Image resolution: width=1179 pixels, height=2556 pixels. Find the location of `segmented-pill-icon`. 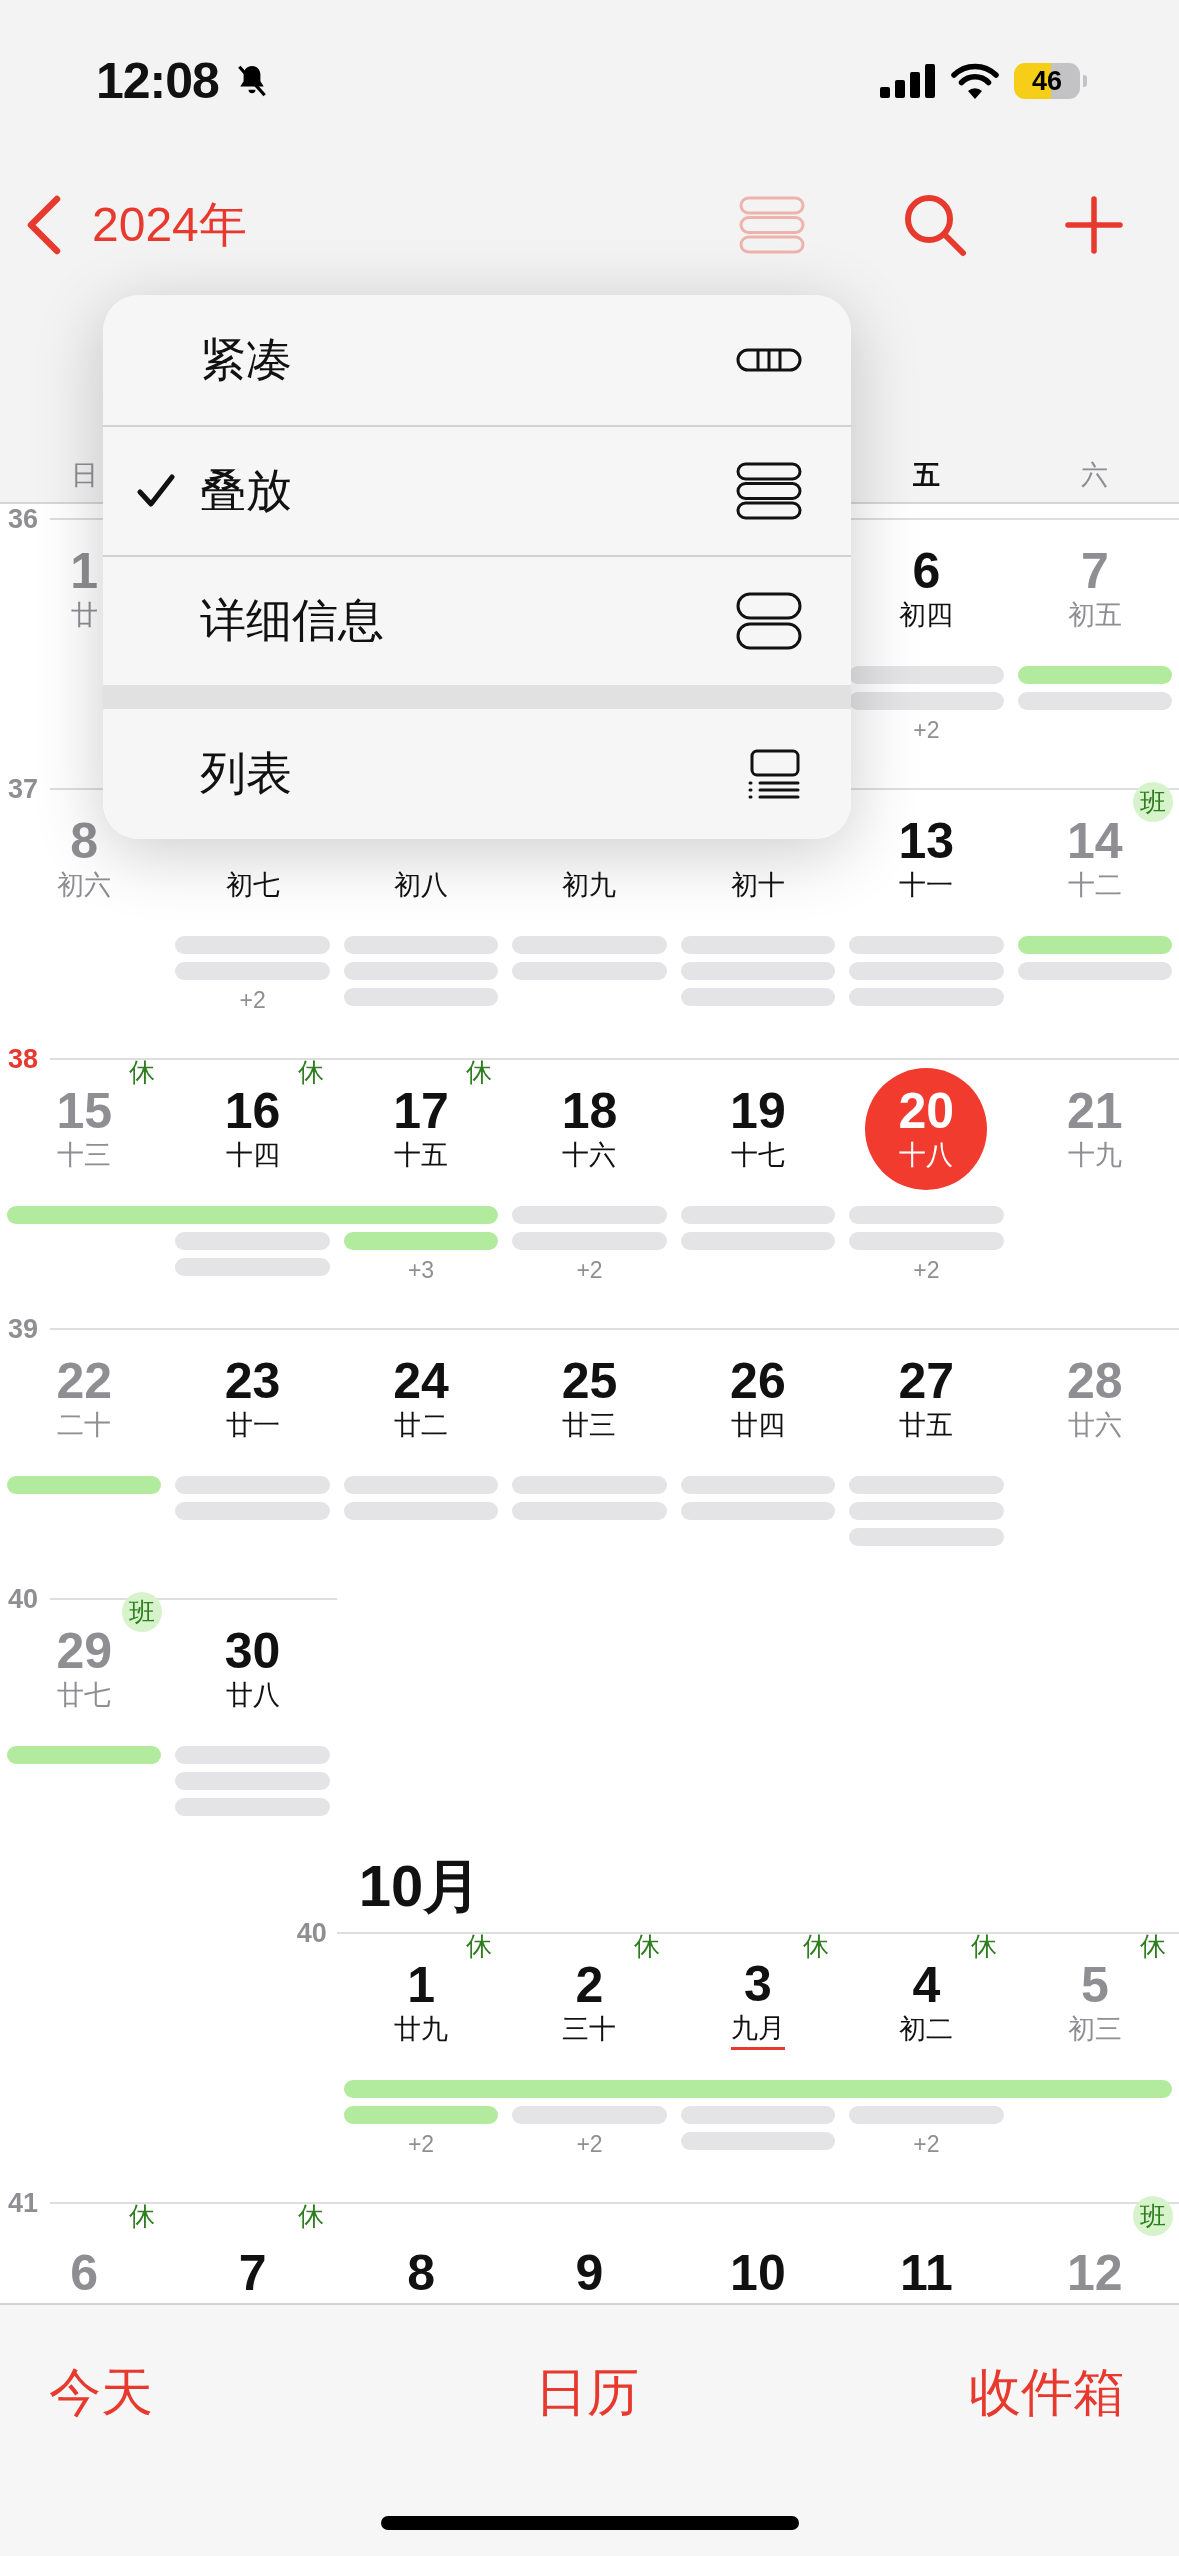

segmented-pill-icon is located at coordinates (769, 360).